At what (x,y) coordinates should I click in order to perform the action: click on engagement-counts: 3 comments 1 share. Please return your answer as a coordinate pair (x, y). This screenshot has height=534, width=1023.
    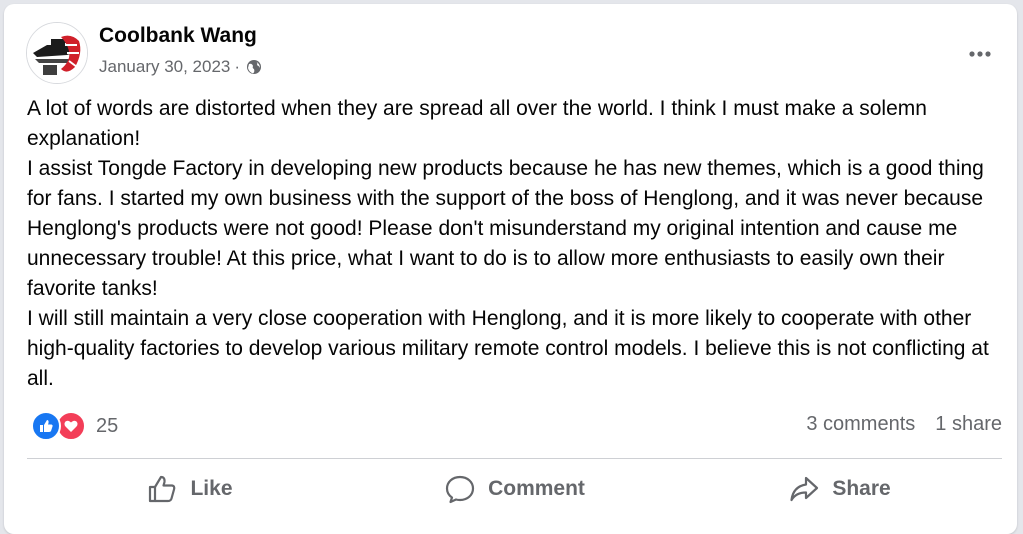
    Looking at the image, I should click on (904, 424).